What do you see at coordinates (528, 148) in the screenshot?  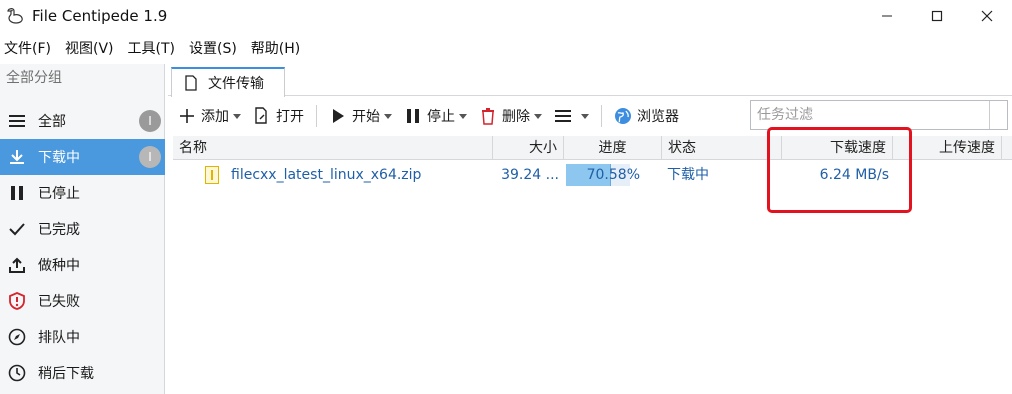 I see `column-size: 大小` at bounding box center [528, 148].